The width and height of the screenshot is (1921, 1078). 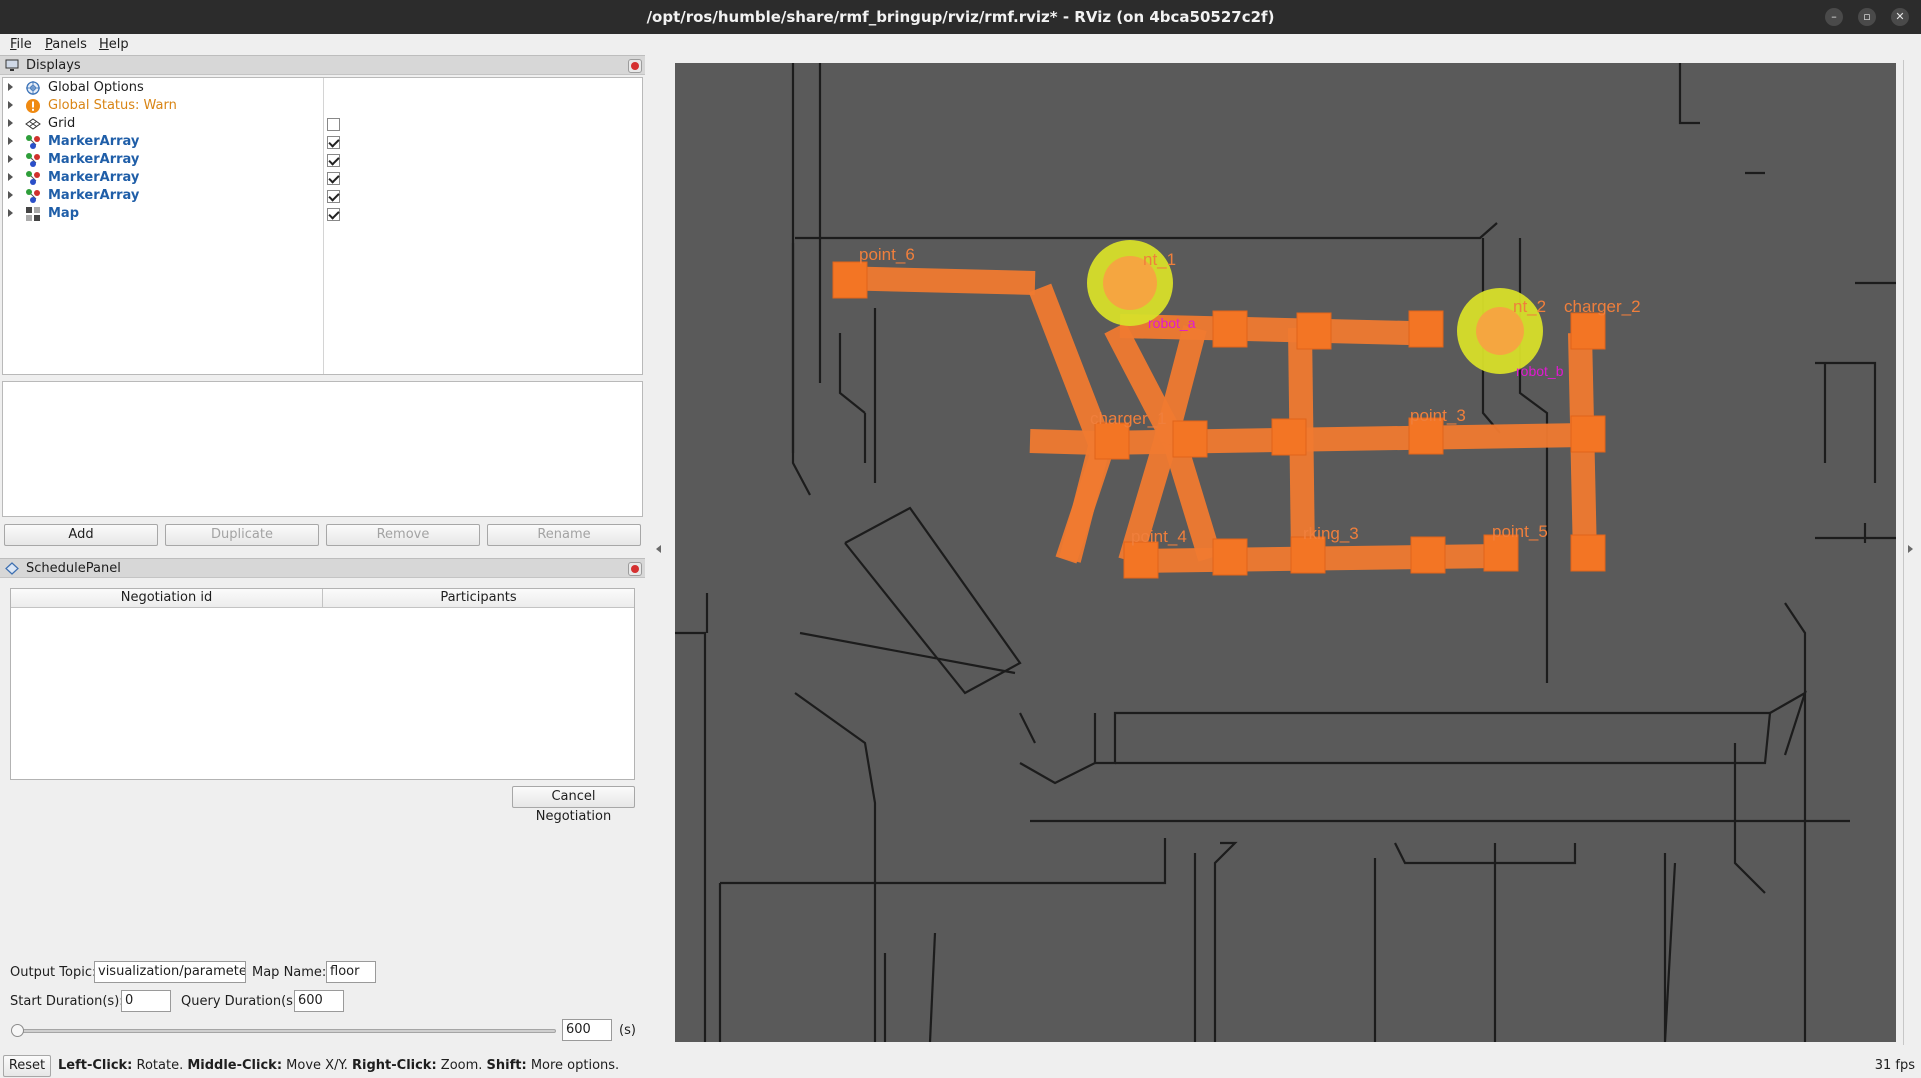 What do you see at coordinates (33, 214) in the screenshot?
I see `map-icon` at bounding box center [33, 214].